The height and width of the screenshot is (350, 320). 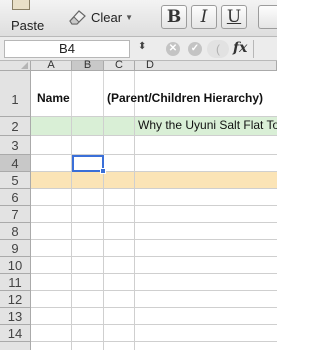 I want to click on cell-a5, so click(x=51, y=180).